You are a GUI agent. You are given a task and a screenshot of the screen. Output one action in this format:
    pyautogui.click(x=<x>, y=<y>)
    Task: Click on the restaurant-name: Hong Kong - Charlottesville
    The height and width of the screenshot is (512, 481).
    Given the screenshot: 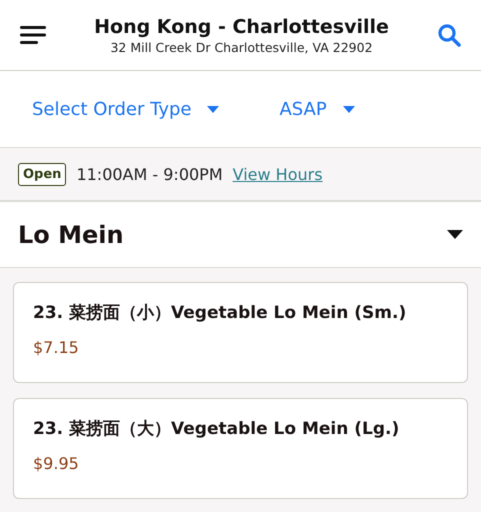 What is the action you would take?
    pyautogui.click(x=241, y=27)
    